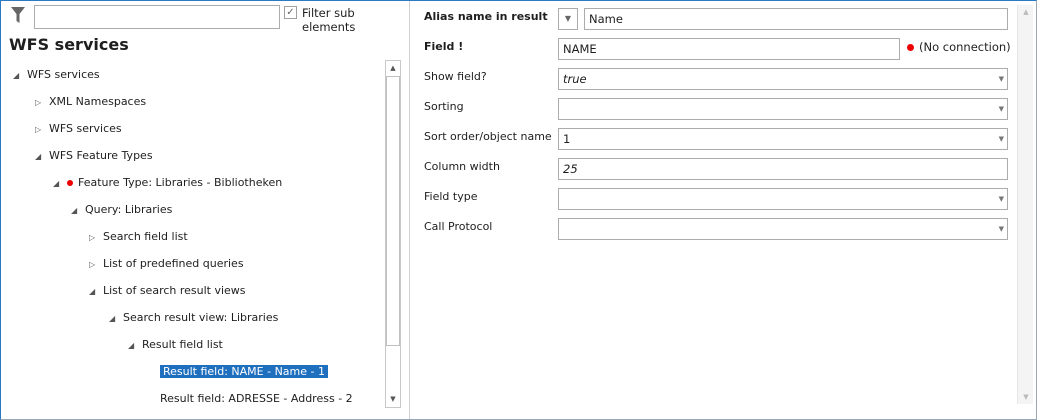  I want to click on field-label: Field !, so click(444, 46).